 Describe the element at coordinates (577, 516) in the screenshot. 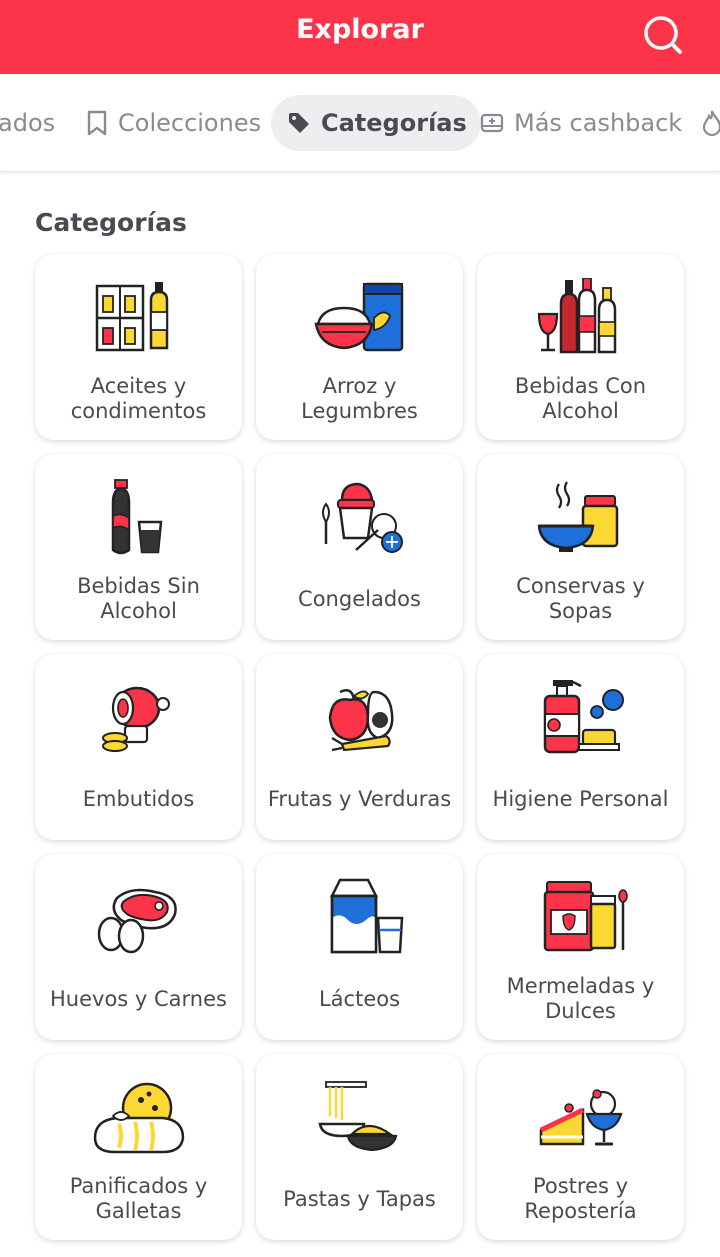

I see `soup-jar-icon` at that location.